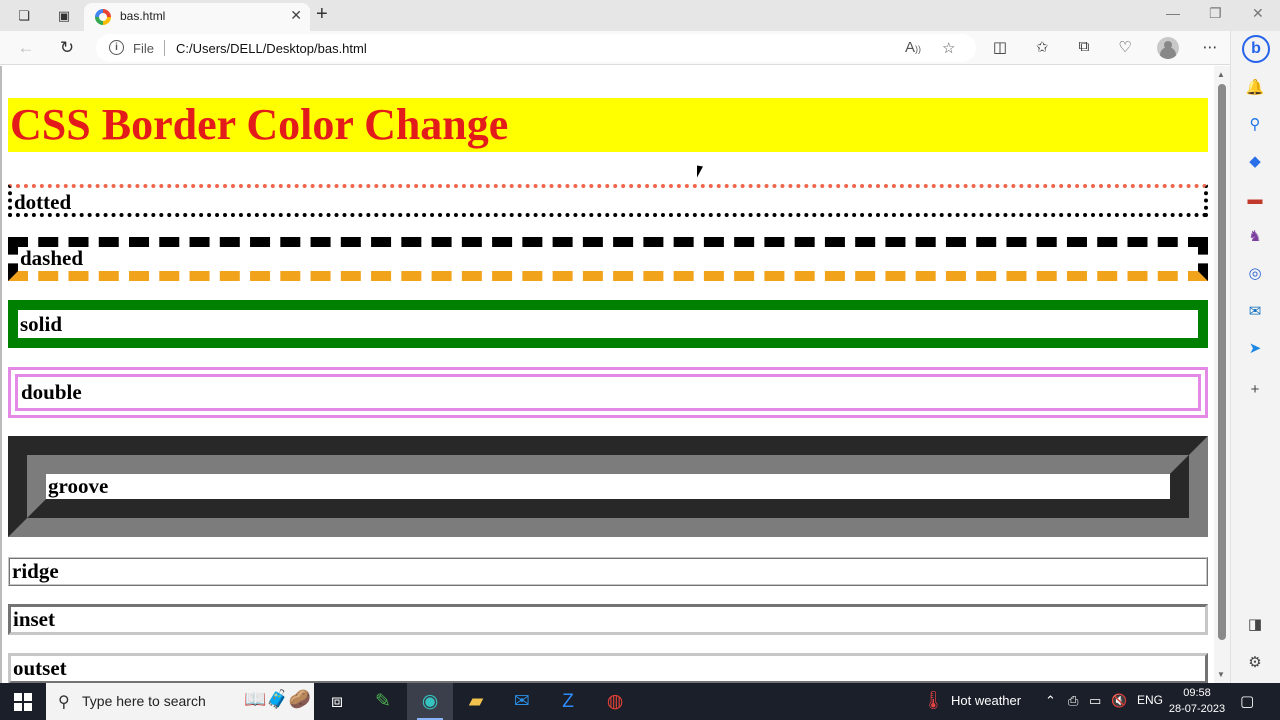 Image resolution: width=1280 pixels, height=720 pixels. Describe the element at coordinates (1221, 74) in the screenshot. I see `scroll-up-arrow-icon: ▲` at that location.